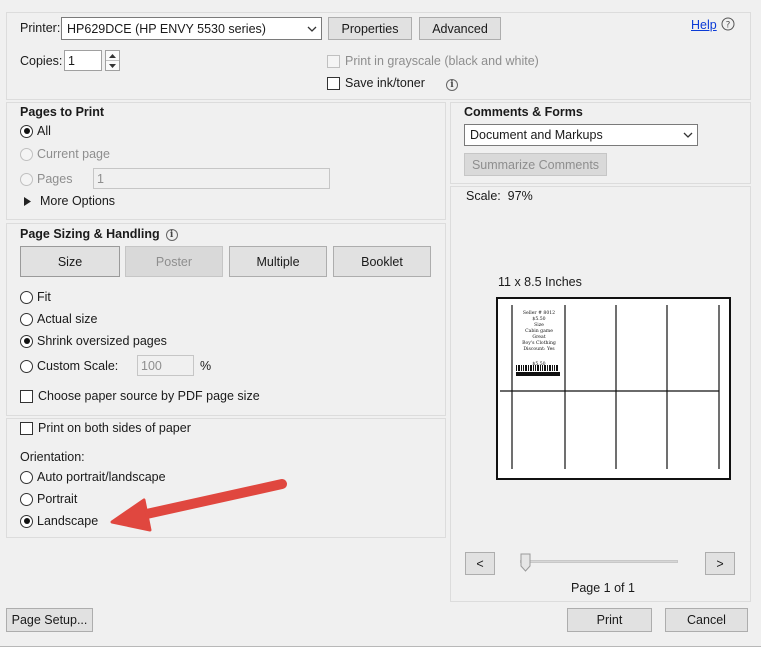  I want to click on tab-multiple: Multiple, so click(278, 261).